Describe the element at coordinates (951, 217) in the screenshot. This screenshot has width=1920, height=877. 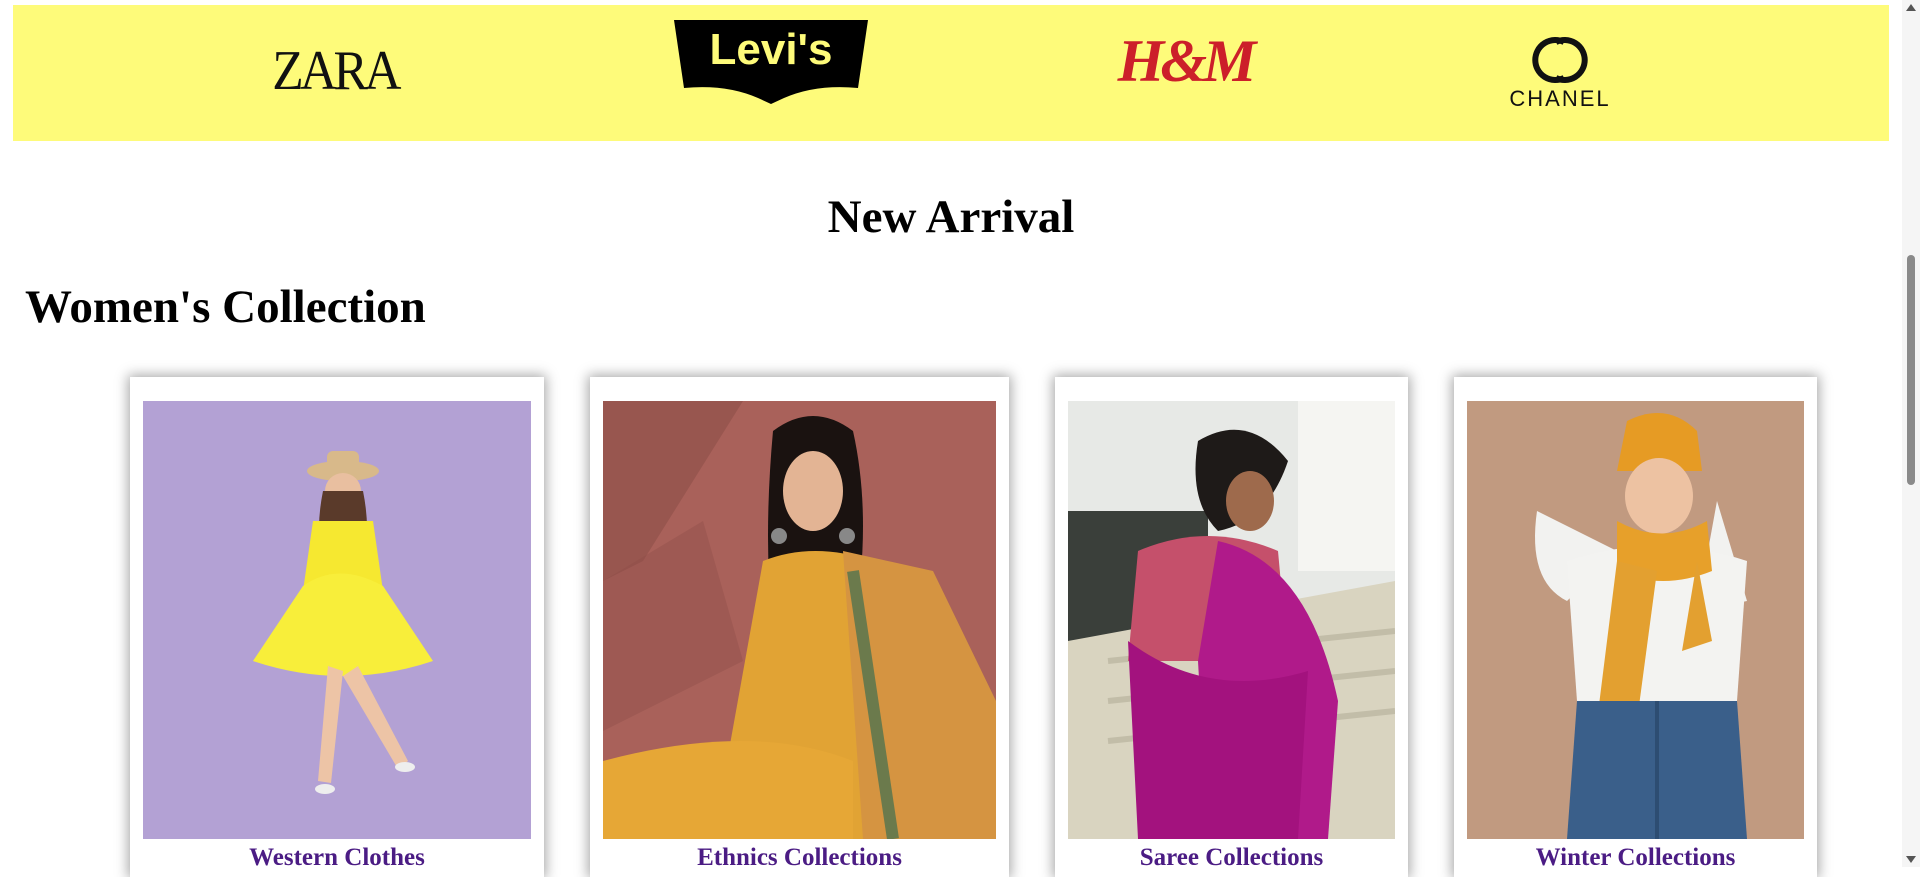
I see `page-title: New Arrival` at that location.